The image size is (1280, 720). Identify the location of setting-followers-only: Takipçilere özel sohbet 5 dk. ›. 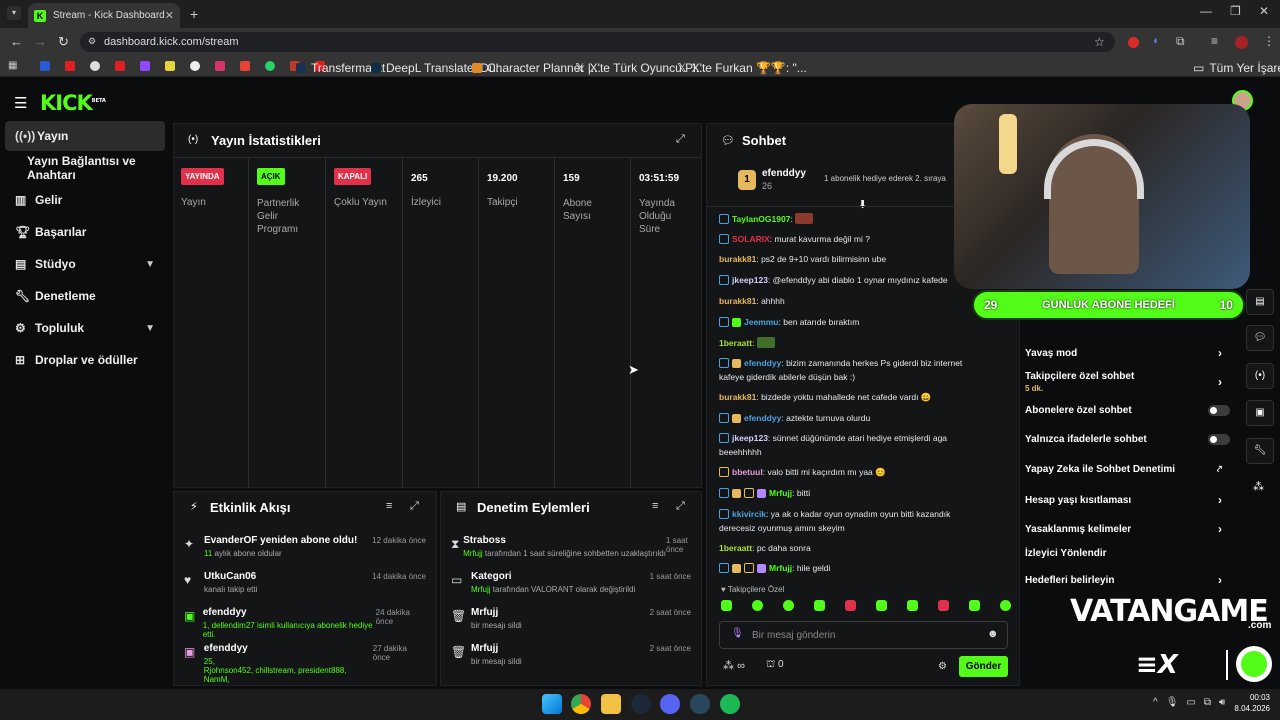
(1127, 382).